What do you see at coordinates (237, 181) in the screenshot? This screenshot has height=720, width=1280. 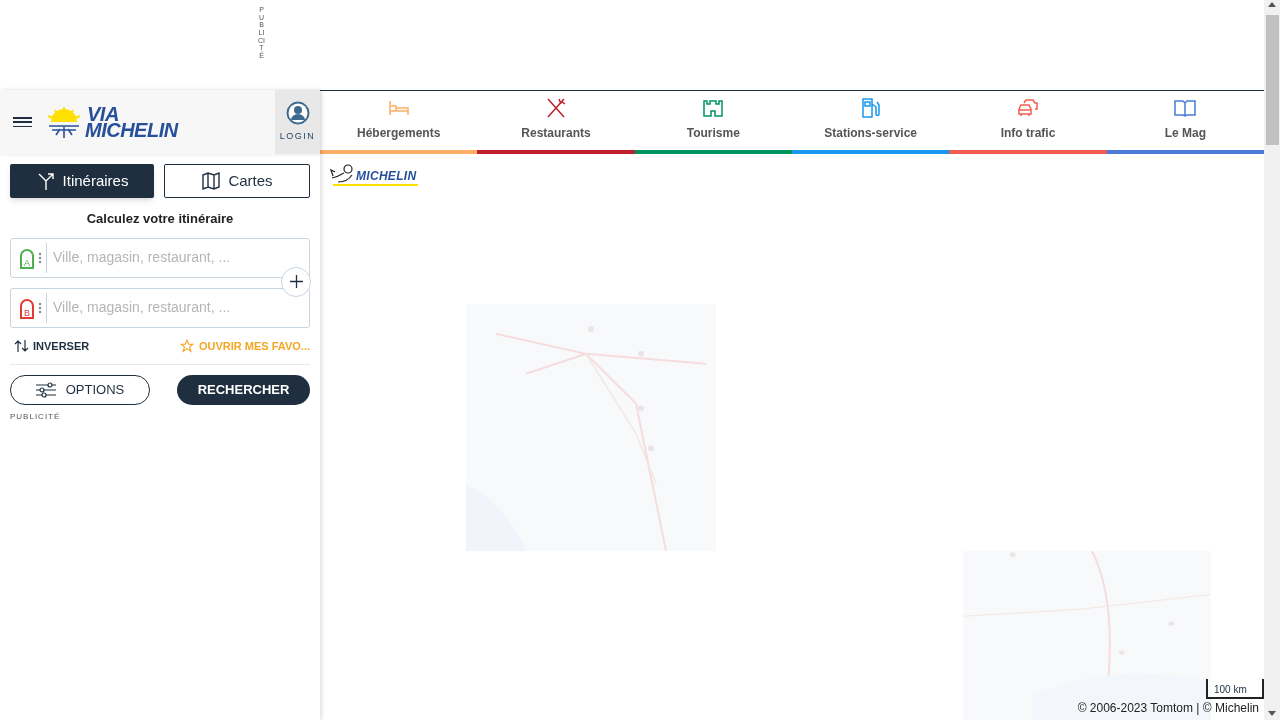 I see `mode-tab: Cartes` at bounding box center [237, 181].